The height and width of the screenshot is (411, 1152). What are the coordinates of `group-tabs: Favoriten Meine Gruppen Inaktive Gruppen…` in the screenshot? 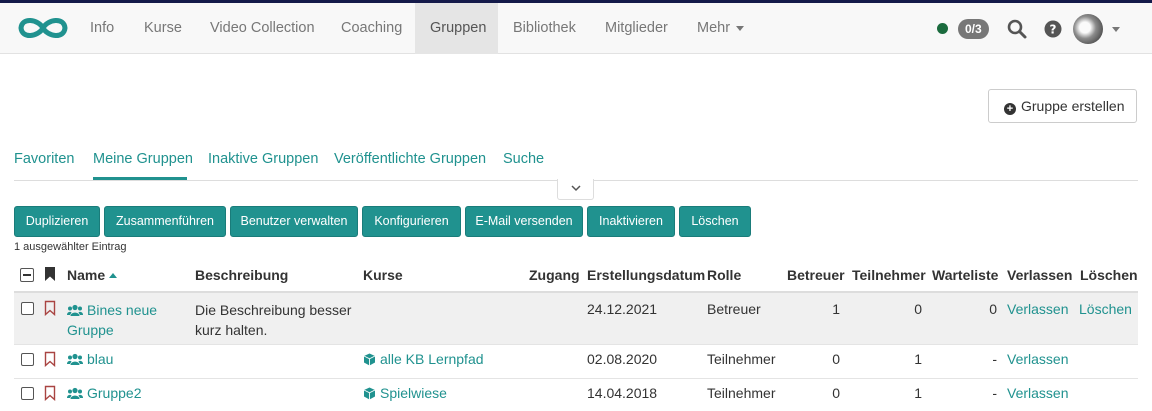 It's located at (576, 160).